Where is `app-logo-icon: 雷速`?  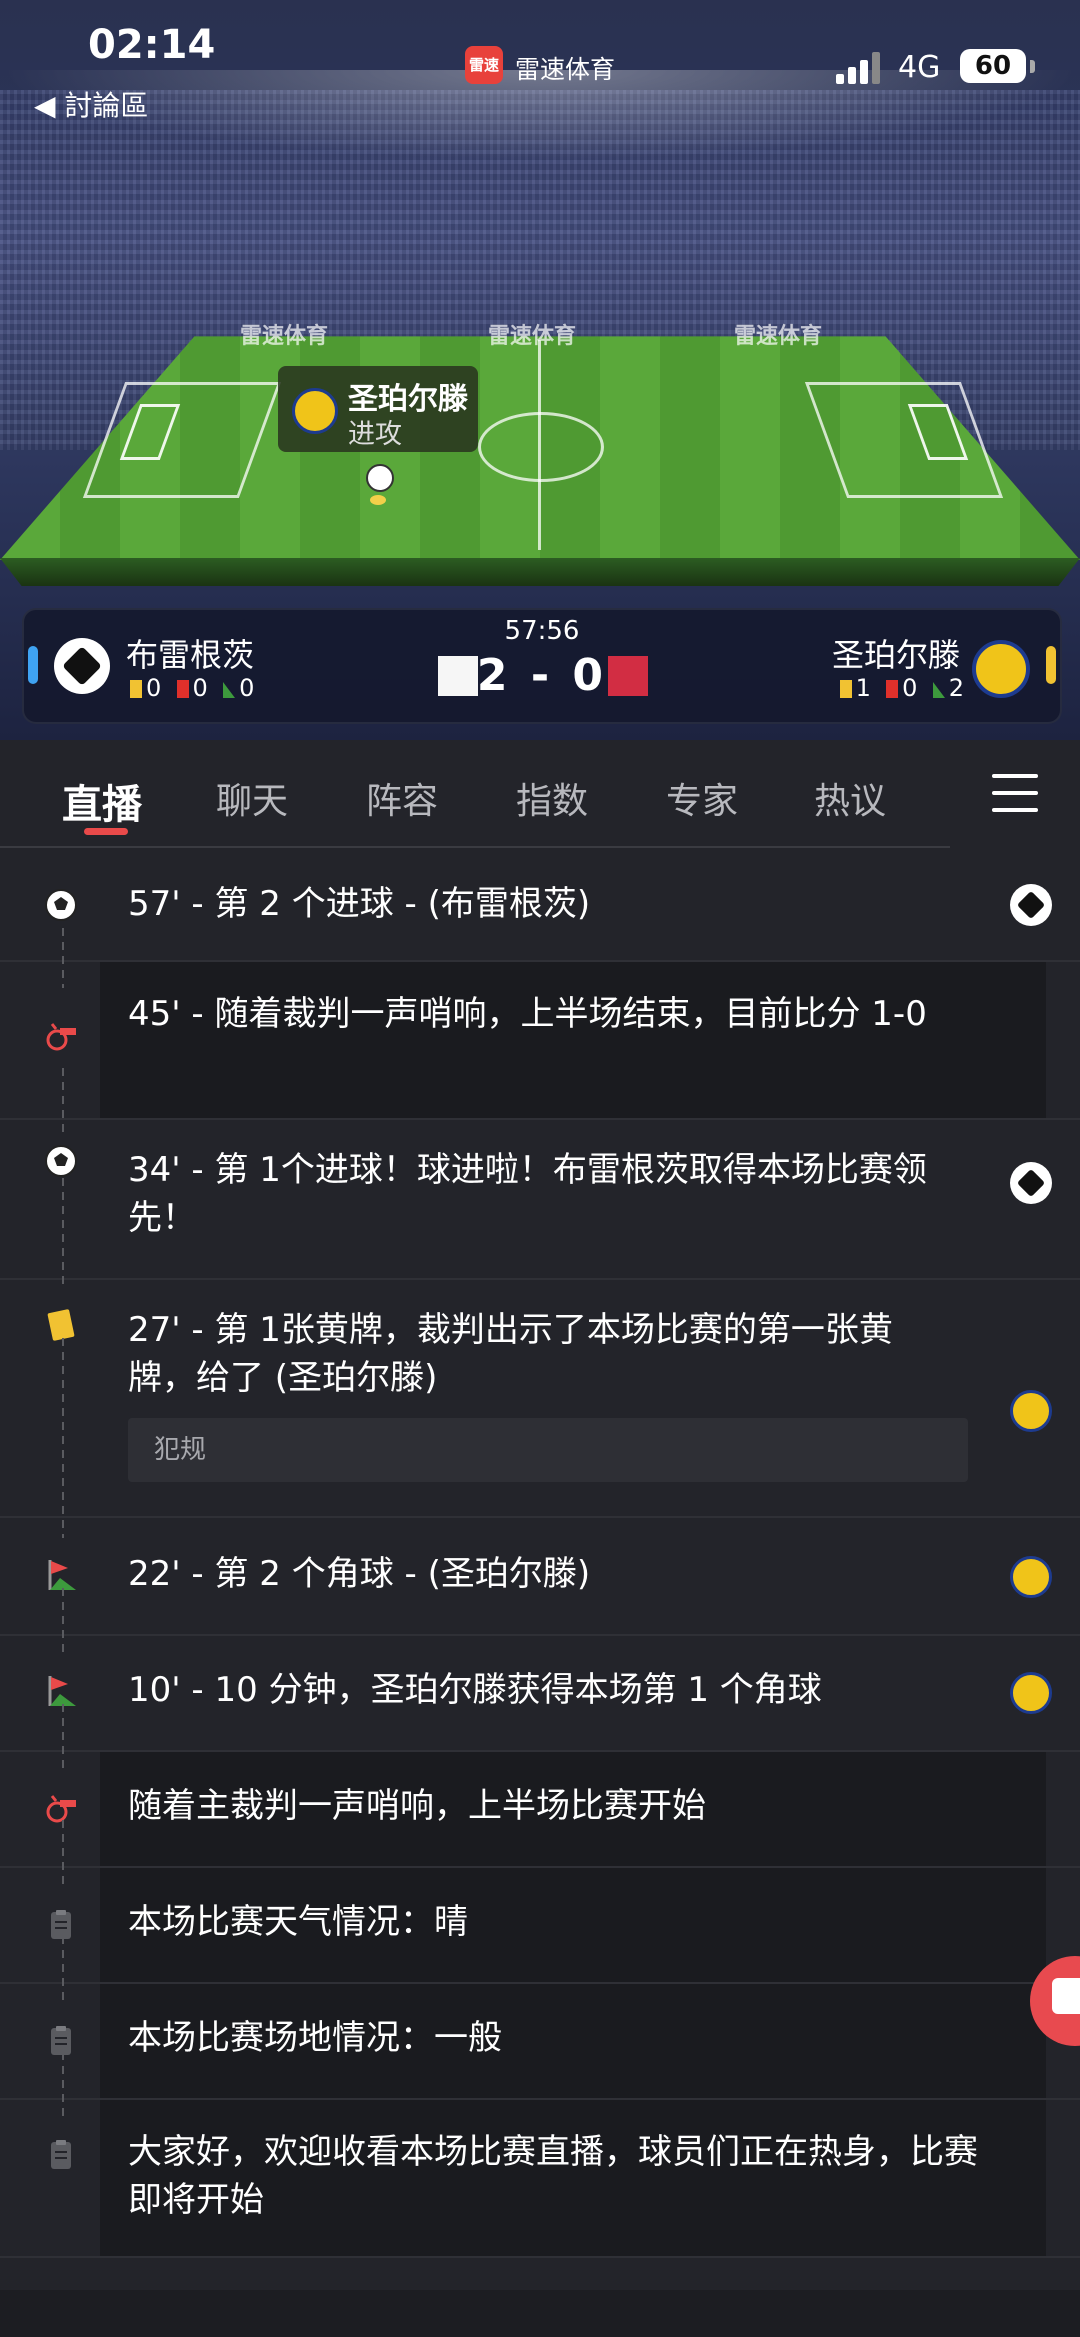 app-logo-icon: 雷速 is located at coordinates (484, 65).